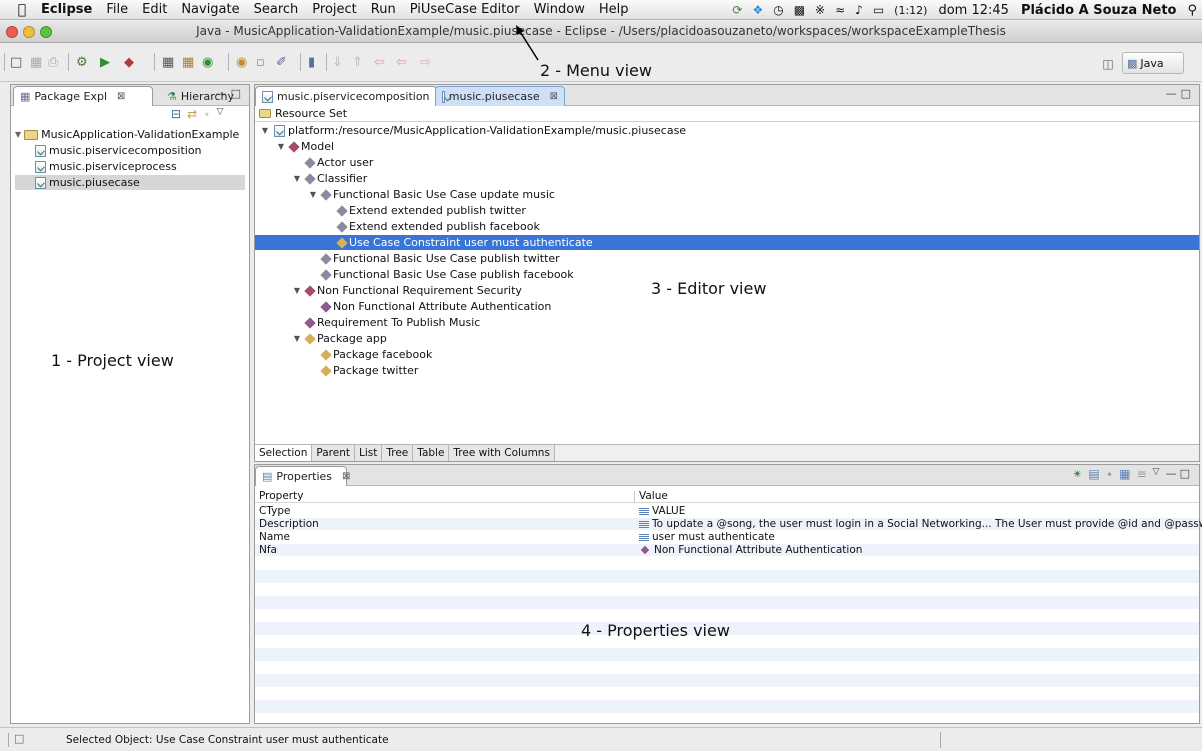  What do you see at coordinates (398, 453) in the screenshot?
I see `tab-tree: Tree` at bounding box center [398, 453].